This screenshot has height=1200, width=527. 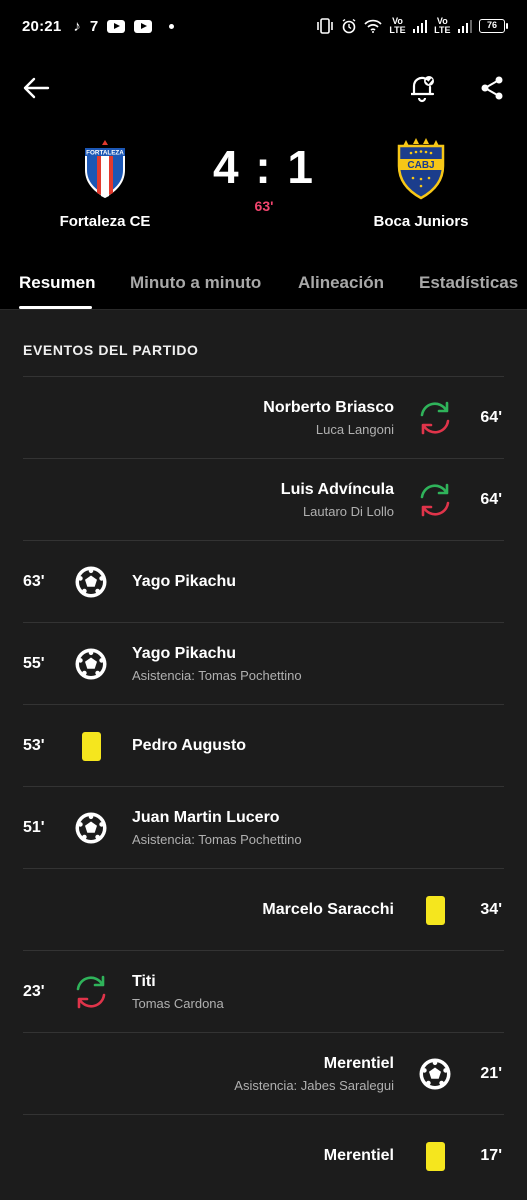 What do you see at coordinates (420, 165) in the screenshot?
I see `svg-text: CABJ` at bounding box center [420, 165].